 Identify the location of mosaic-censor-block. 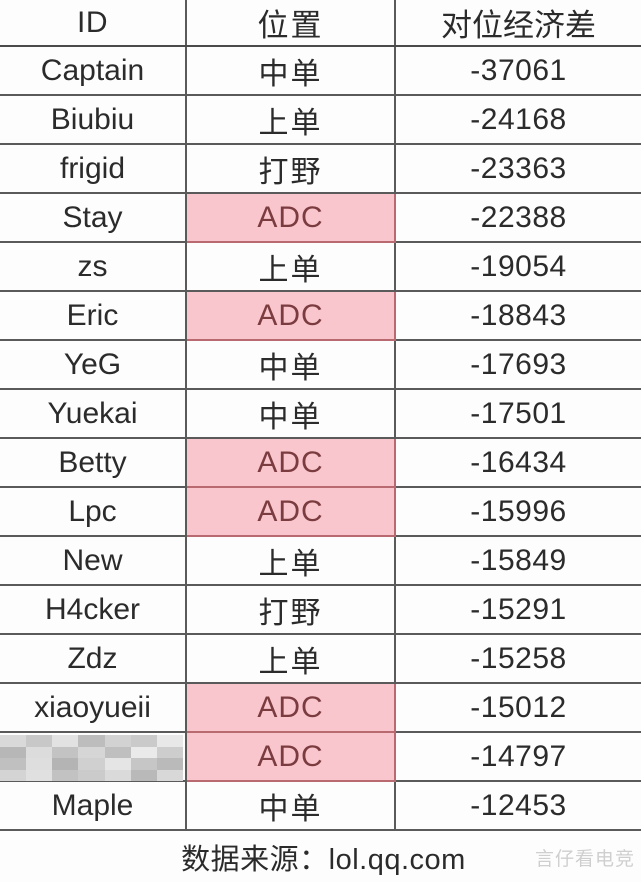
(91, 758).